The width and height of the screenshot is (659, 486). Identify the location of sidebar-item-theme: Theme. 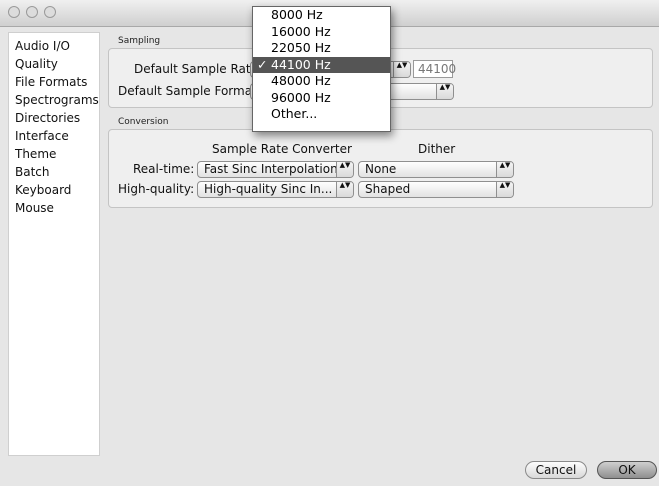
(54, 154).